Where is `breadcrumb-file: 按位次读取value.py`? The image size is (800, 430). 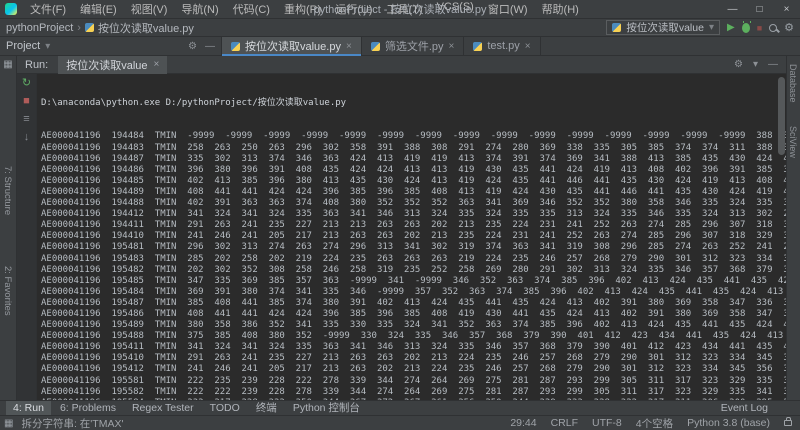
breadcrumb-file: 按位次读取value.py is located at coordinates (139, 28).